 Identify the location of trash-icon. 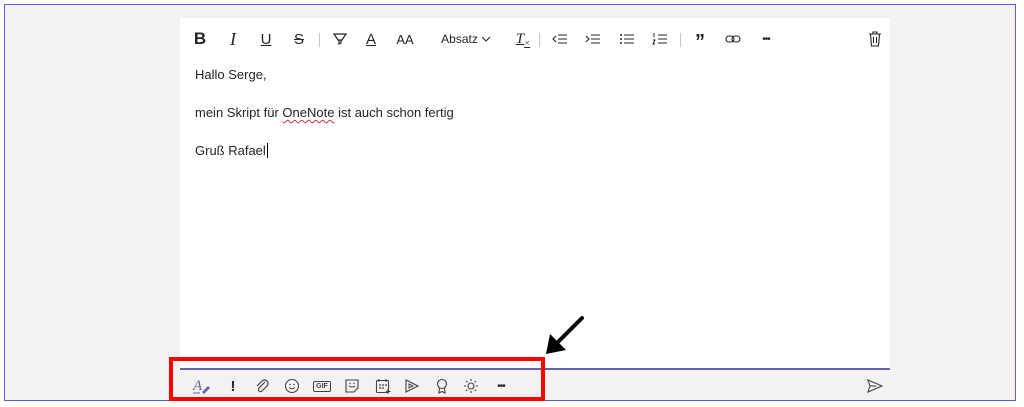
(875, 39).